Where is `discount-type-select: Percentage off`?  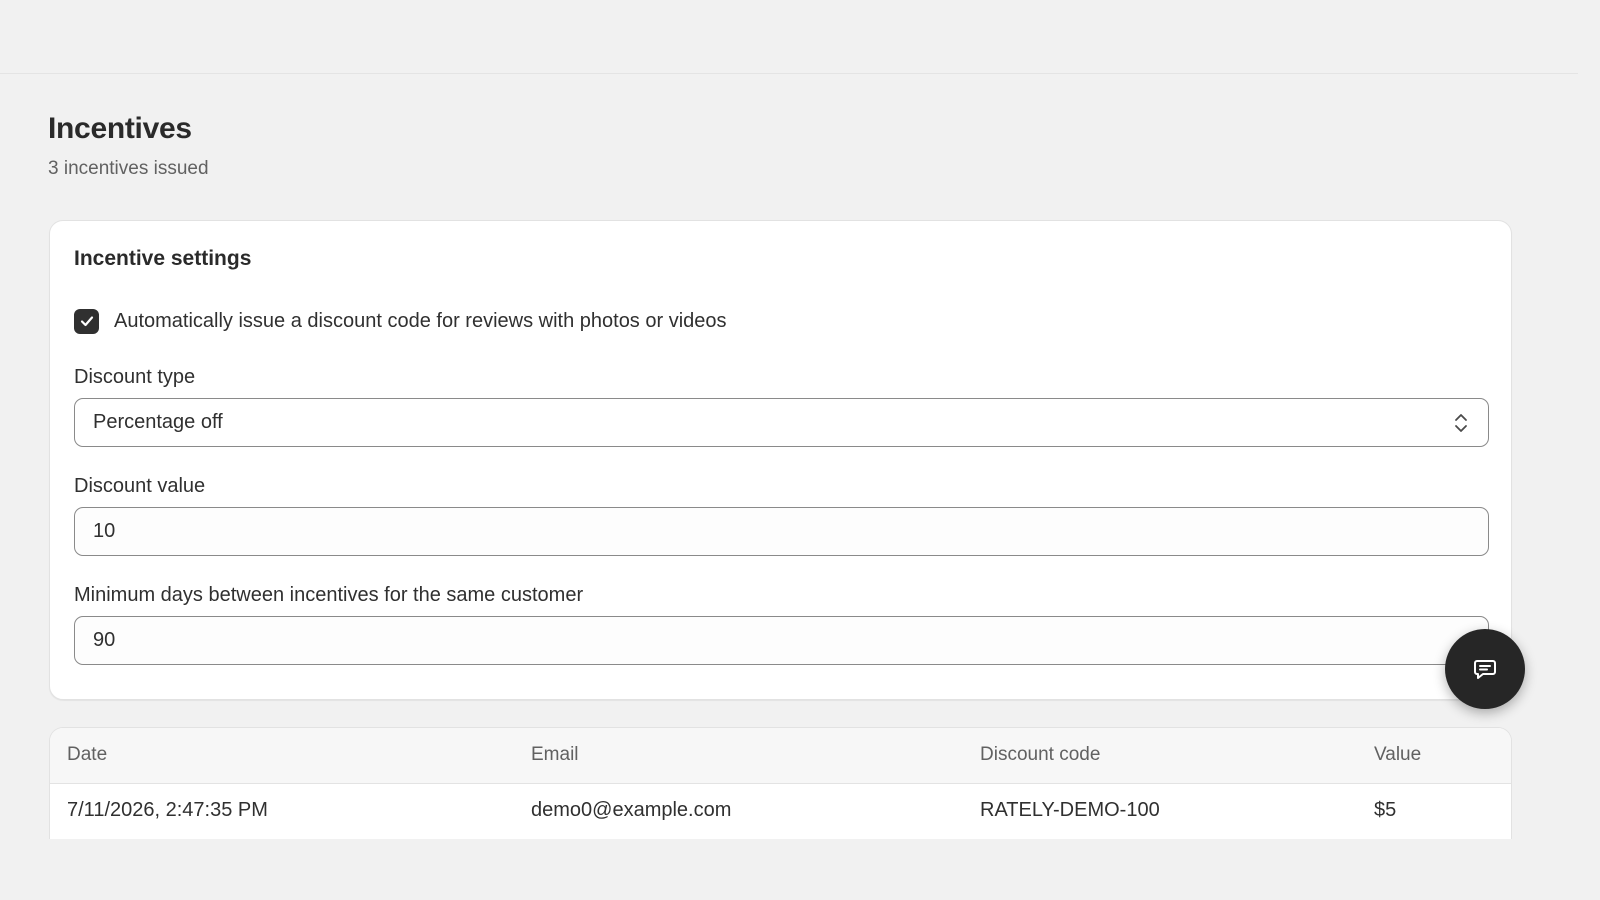
discount-type-select: Percentage off is located at coordinates (781, 422).